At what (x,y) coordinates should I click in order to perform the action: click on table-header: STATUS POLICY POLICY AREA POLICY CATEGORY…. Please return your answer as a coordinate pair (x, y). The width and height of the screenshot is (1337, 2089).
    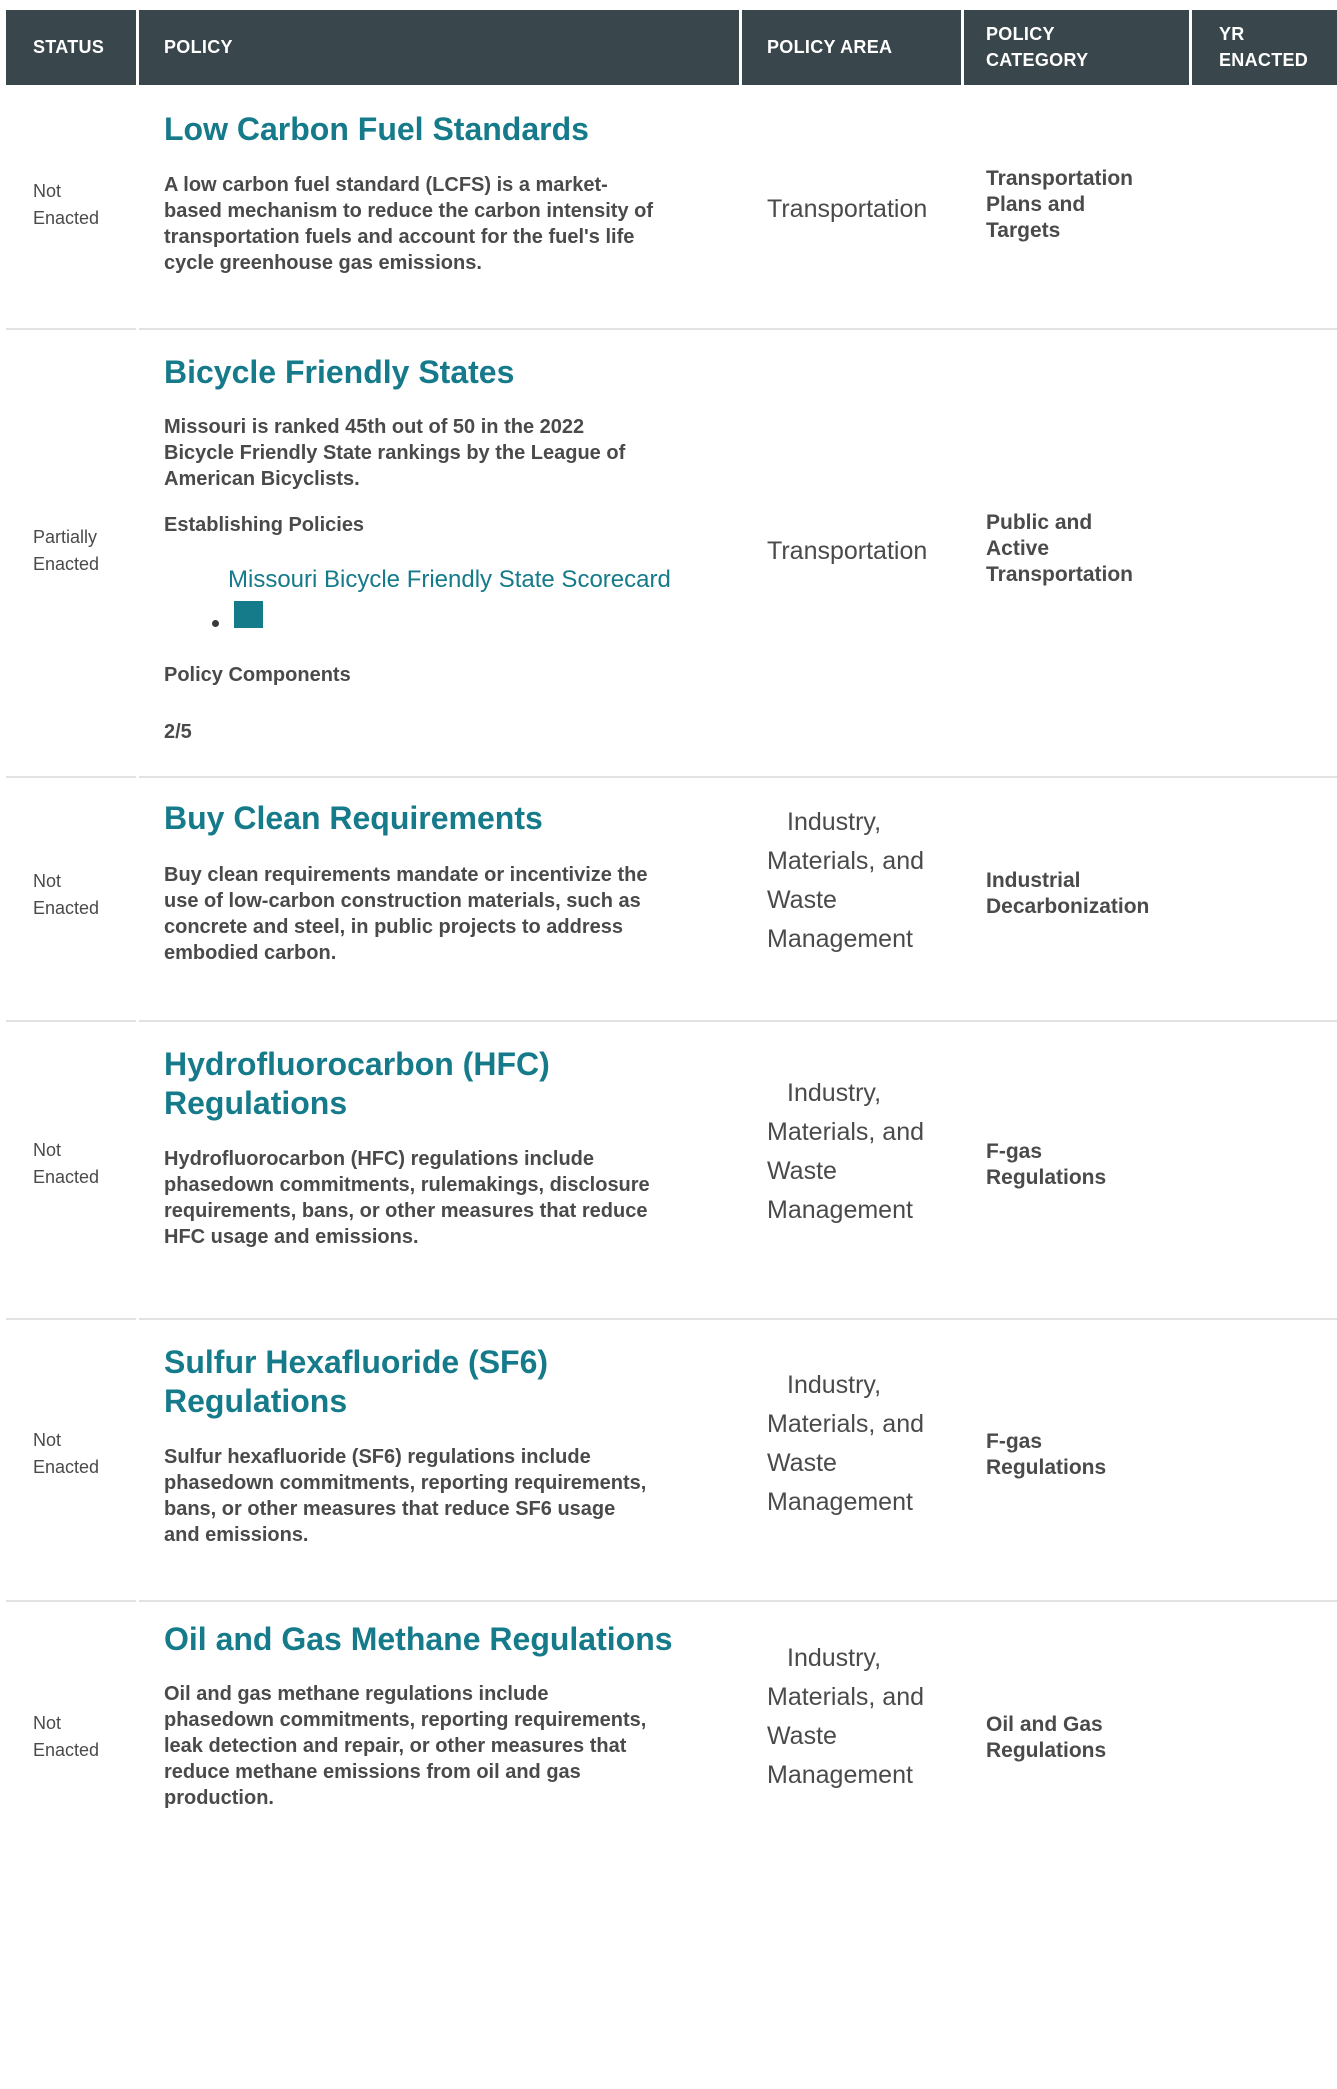
    Looking at the image, I should click on (671, 47).